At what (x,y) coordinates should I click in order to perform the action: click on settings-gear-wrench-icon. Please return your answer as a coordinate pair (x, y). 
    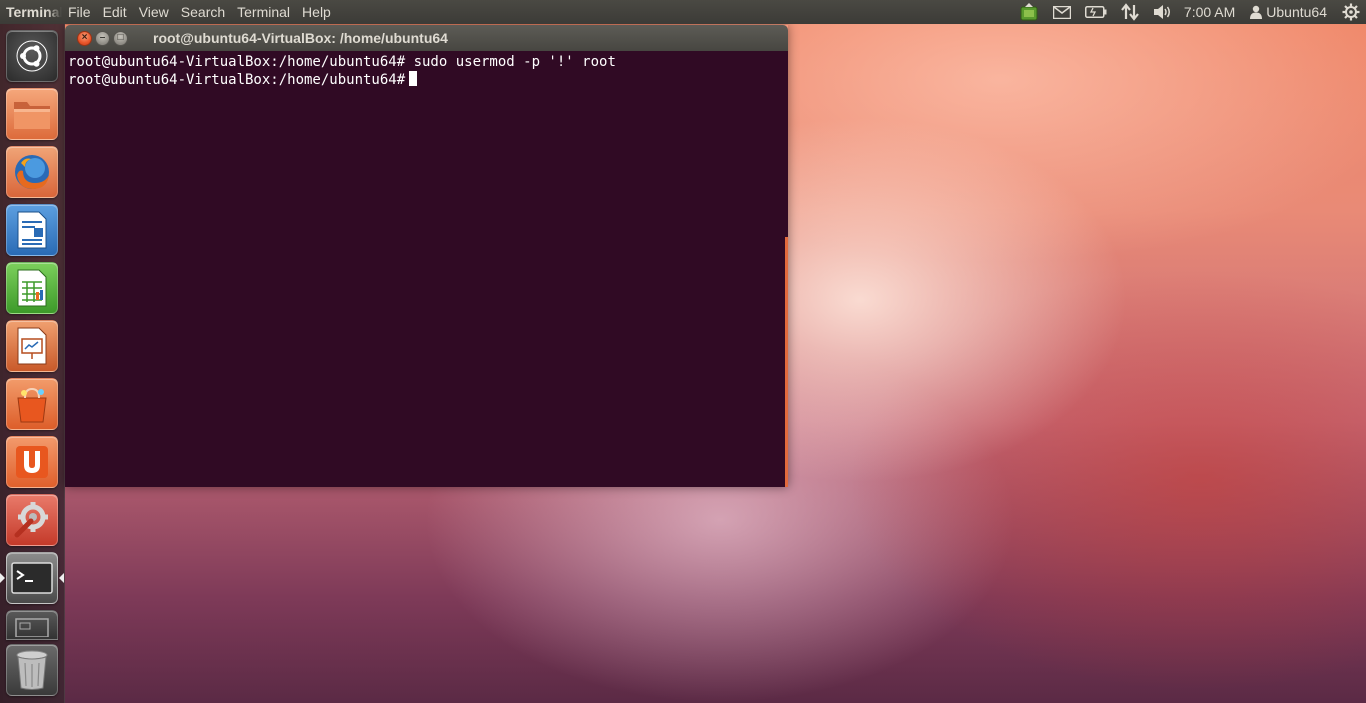
    Looking at the image, I should click on (31, 520).